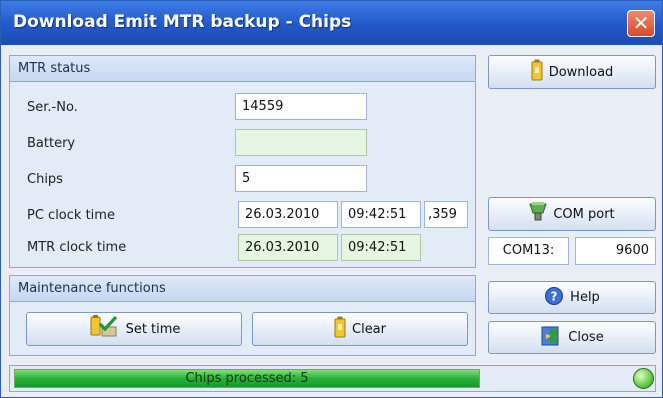 The height and width of the screenshot is (398, 663). I want to click on chips-field: 5, so click(301, 178).